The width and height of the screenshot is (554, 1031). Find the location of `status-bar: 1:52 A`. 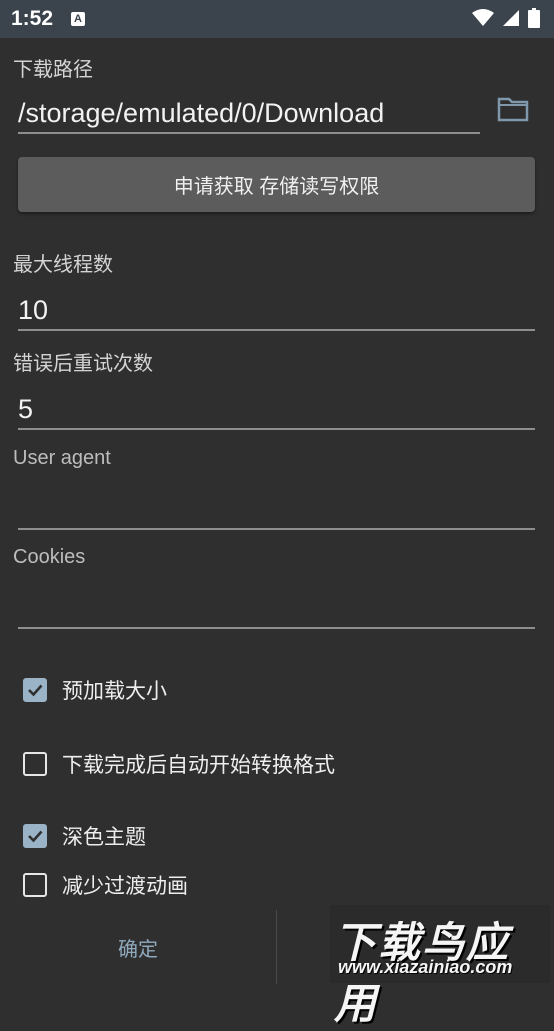

status-bar: 1:52 A is located at coordinates (277, 19).